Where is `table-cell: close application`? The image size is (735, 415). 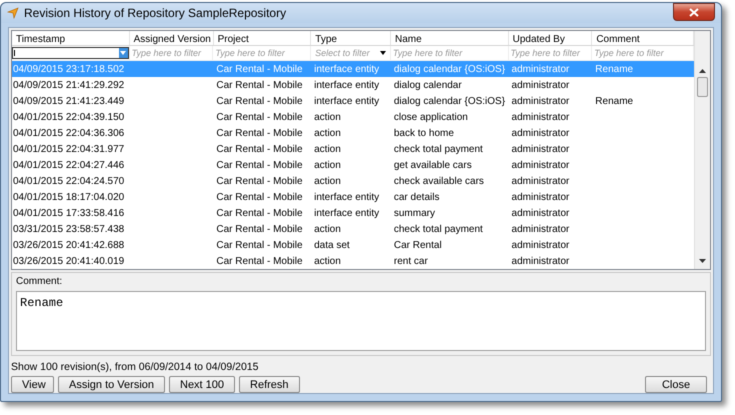 table-cell: close application is located at coordinates (431, 117).